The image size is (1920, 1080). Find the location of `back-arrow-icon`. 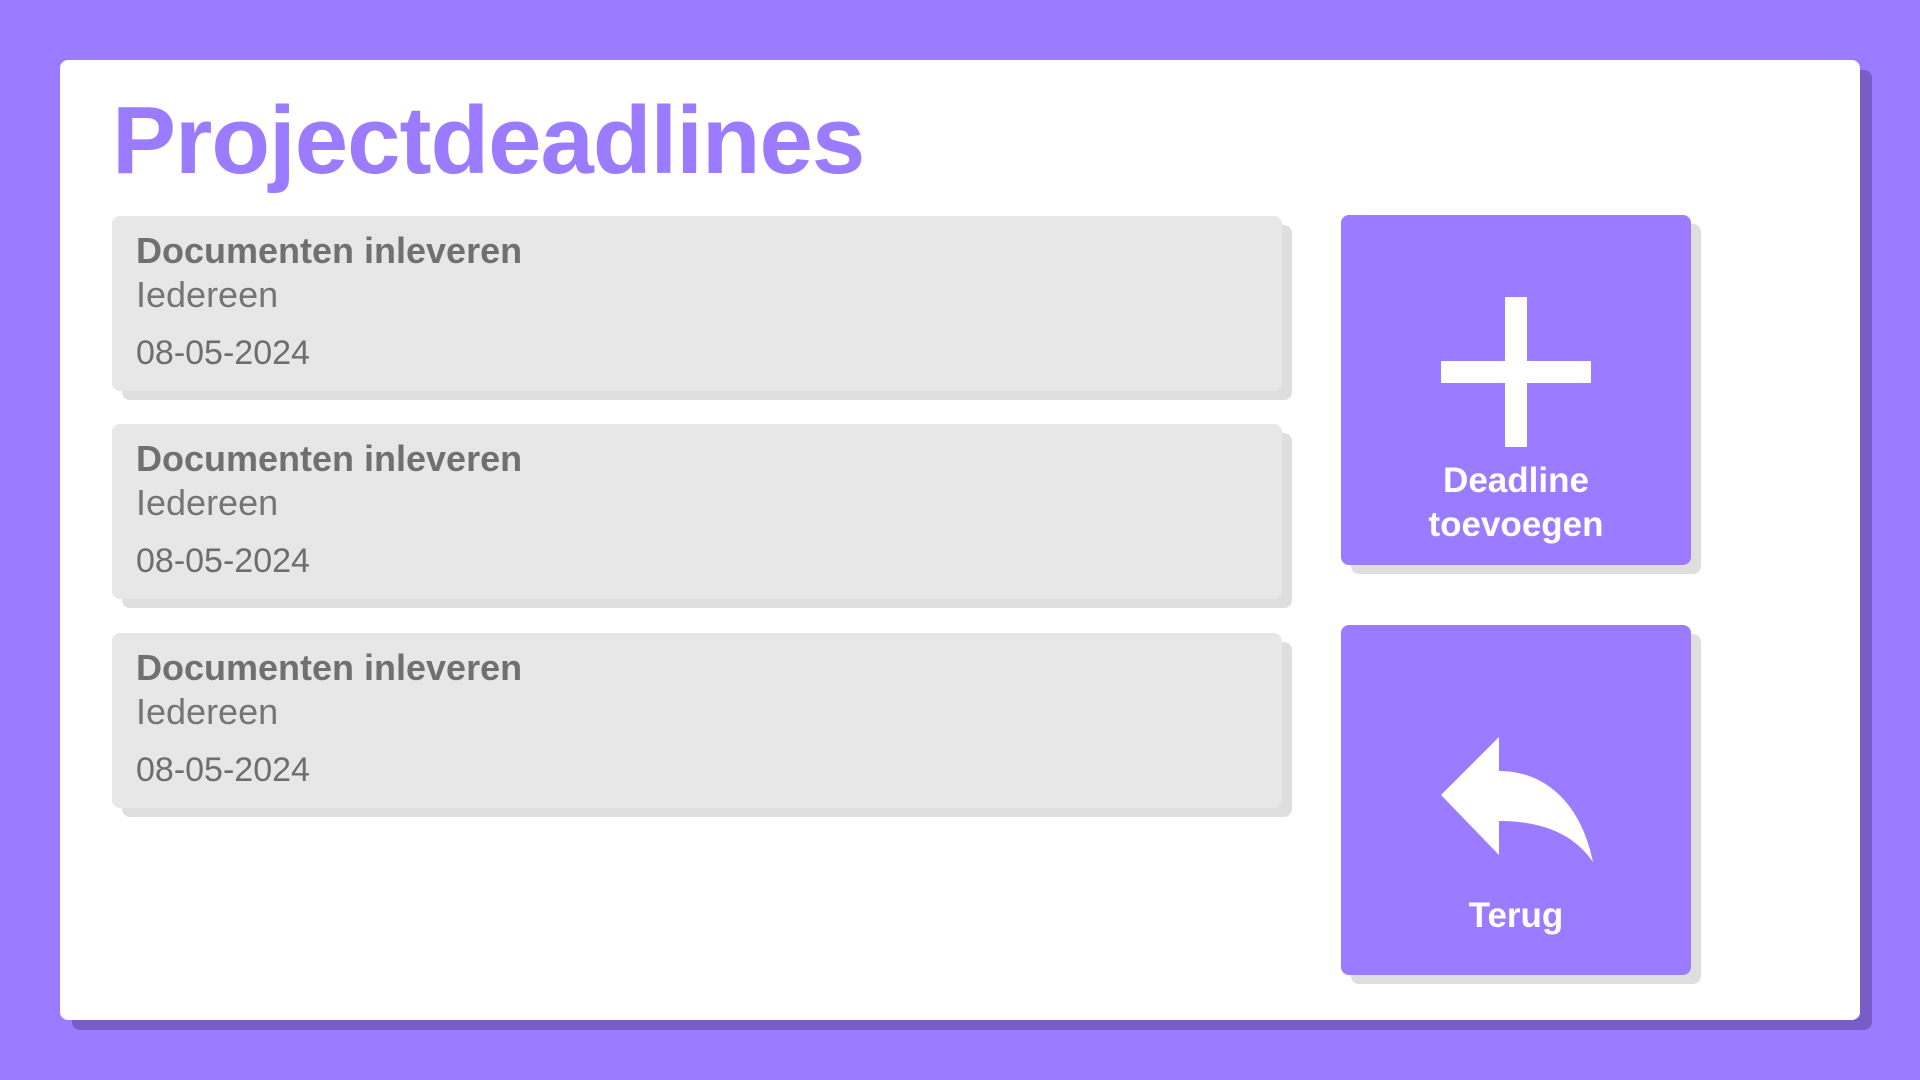

back-arrow-icon is located at coordinates (1517, 799).